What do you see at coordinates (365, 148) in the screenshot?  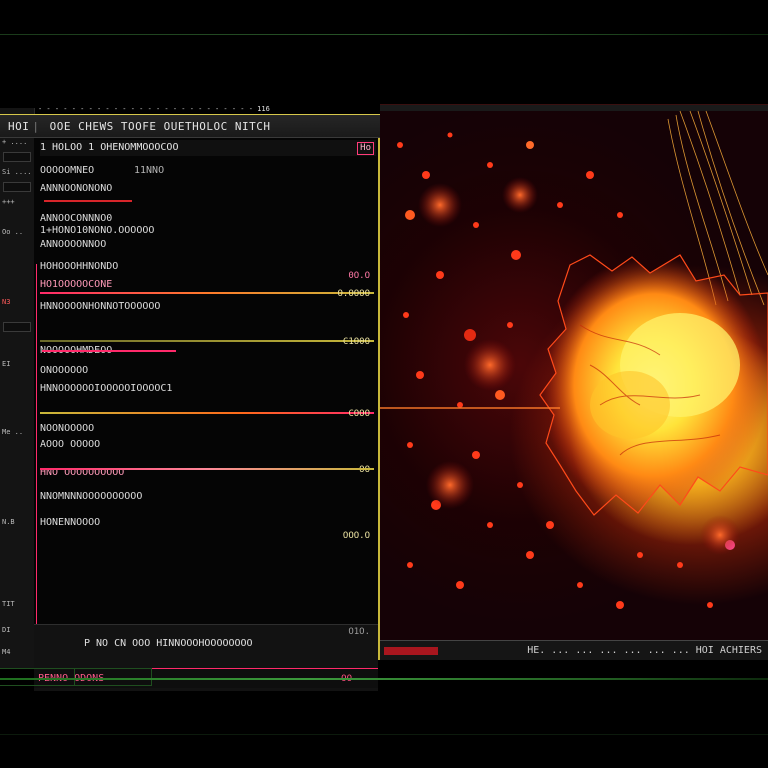 I see `panel-header-badge: Ho` at bounding box center [365, 148].